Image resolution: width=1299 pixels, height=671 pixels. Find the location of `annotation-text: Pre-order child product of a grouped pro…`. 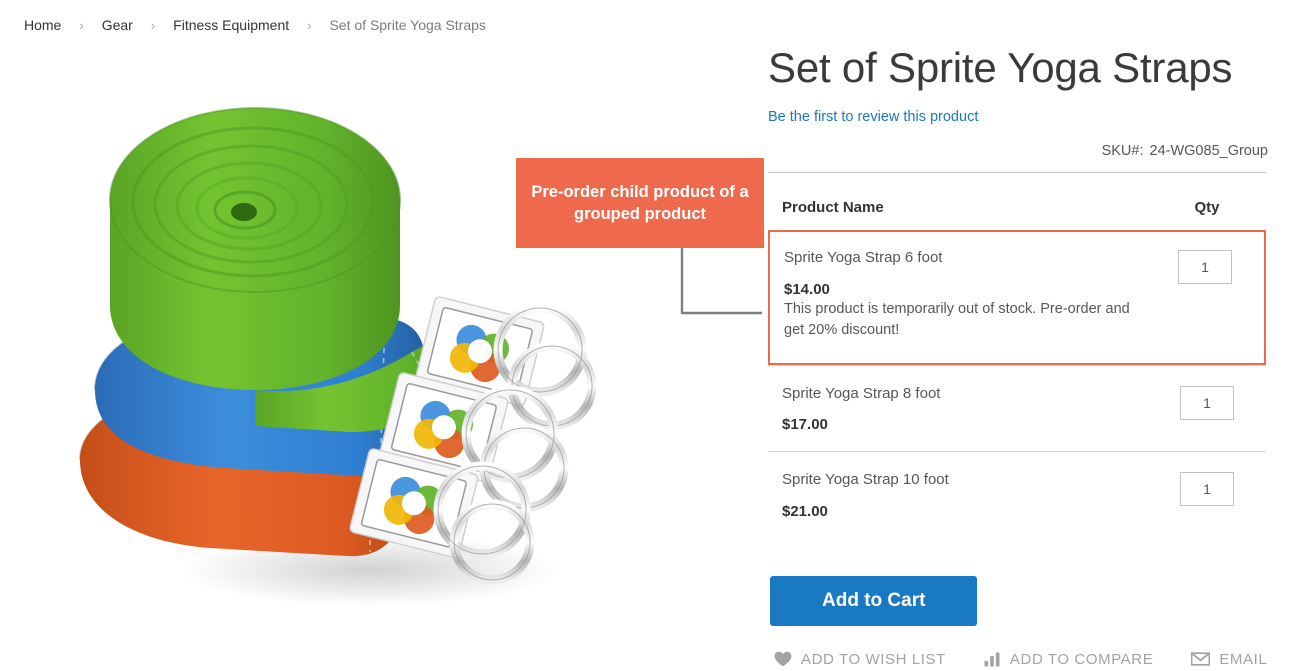

annotation-text: Pre-order child product of a grouped pro… is located at coordinates (640, 202).